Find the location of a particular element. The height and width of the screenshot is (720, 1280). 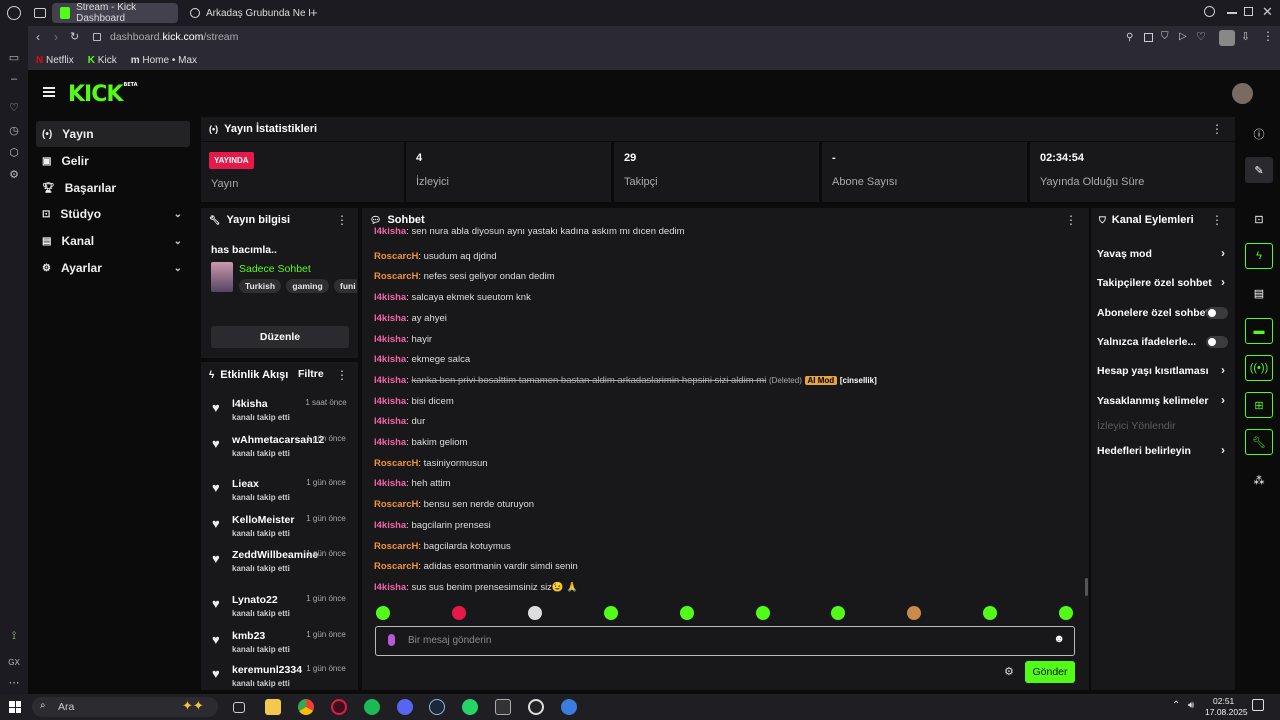

hamburger-menu-icon is located at coordinates (49, 92).